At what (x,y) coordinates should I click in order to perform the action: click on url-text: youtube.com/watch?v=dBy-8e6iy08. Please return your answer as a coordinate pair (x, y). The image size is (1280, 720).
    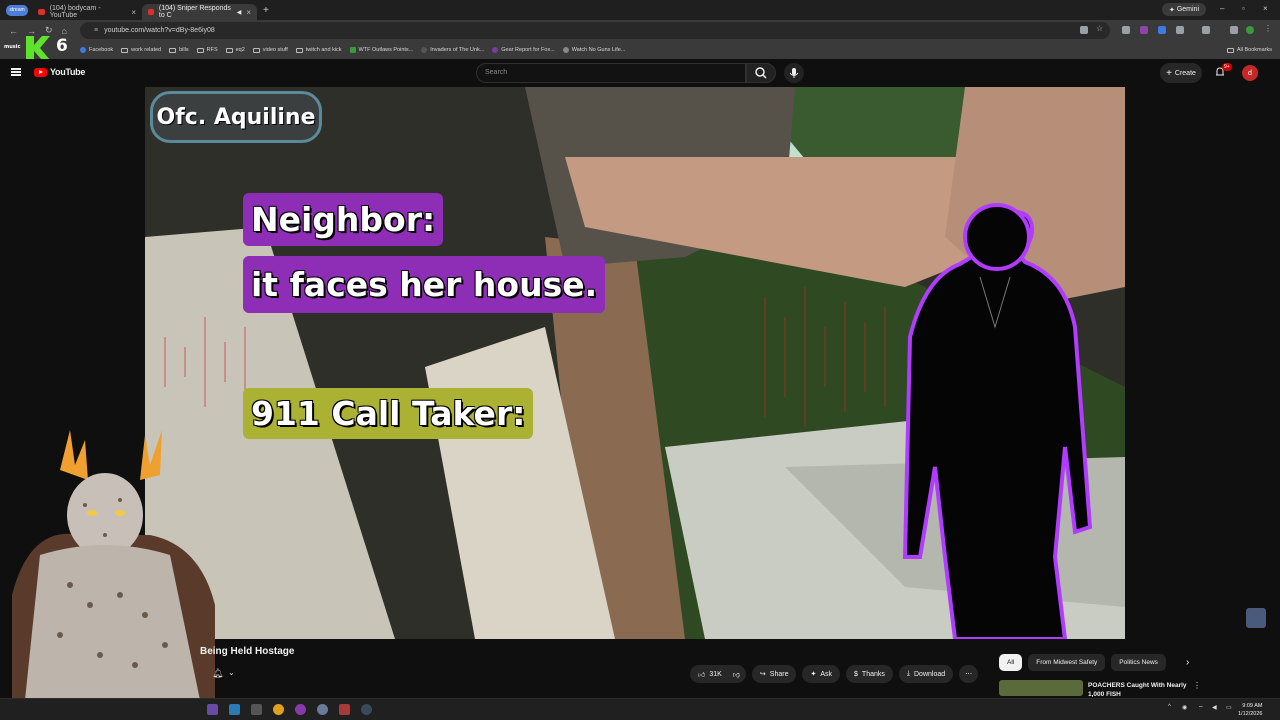
    Looking at the image, I should click on (159, 30).